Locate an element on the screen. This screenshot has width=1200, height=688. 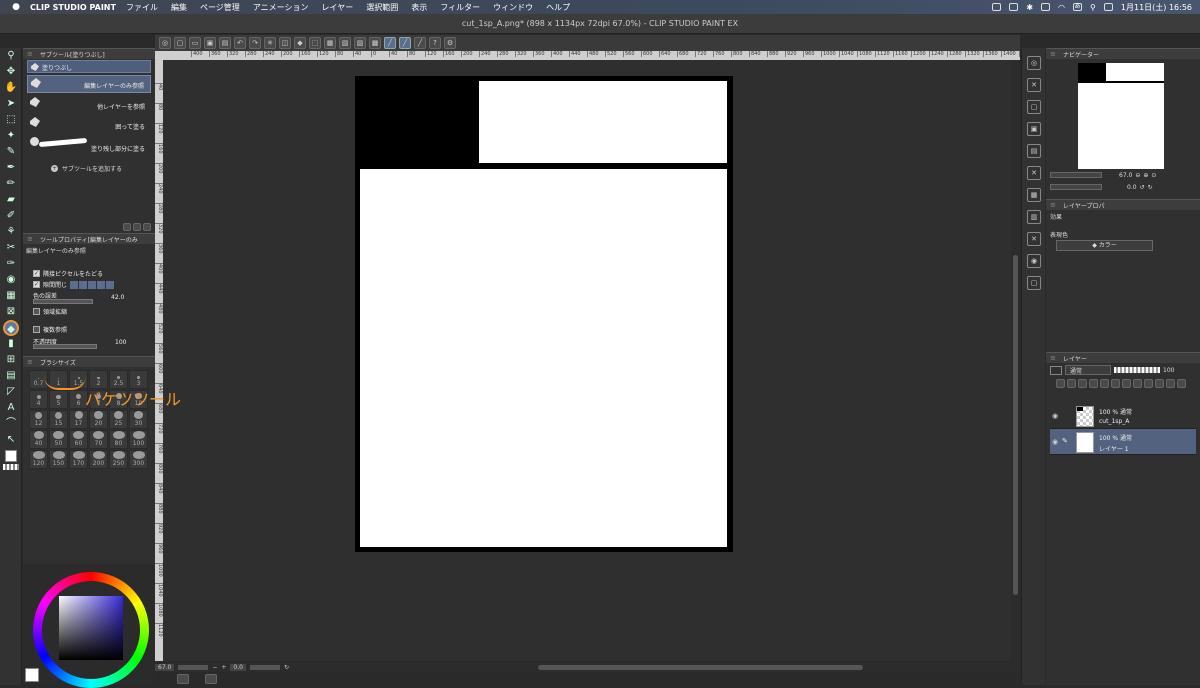
close-gap-checkbox: ✓ is located at coordinates (36, 284).